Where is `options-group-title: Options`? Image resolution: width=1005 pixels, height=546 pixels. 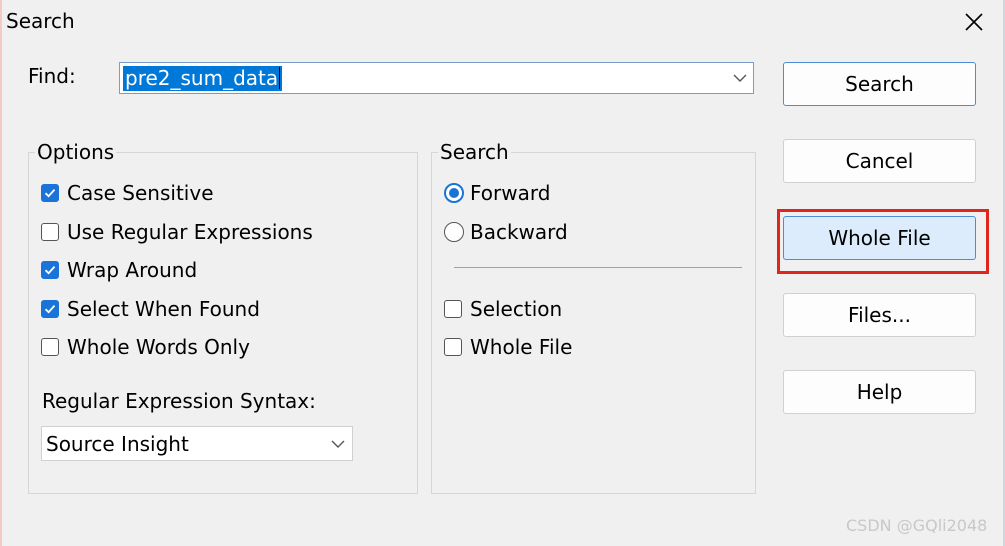
options-group-title: Options is located at coordinates (76, 152).